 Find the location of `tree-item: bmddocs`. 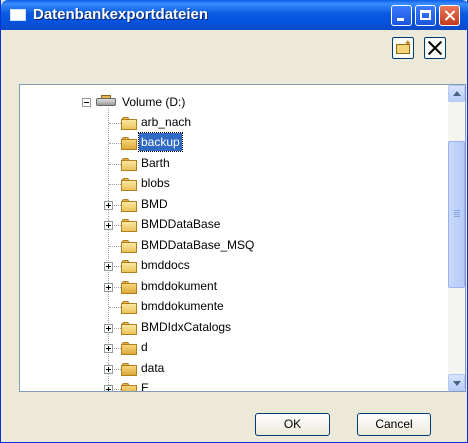

tree-item: bmddocs is located at coordinates (230, 266).